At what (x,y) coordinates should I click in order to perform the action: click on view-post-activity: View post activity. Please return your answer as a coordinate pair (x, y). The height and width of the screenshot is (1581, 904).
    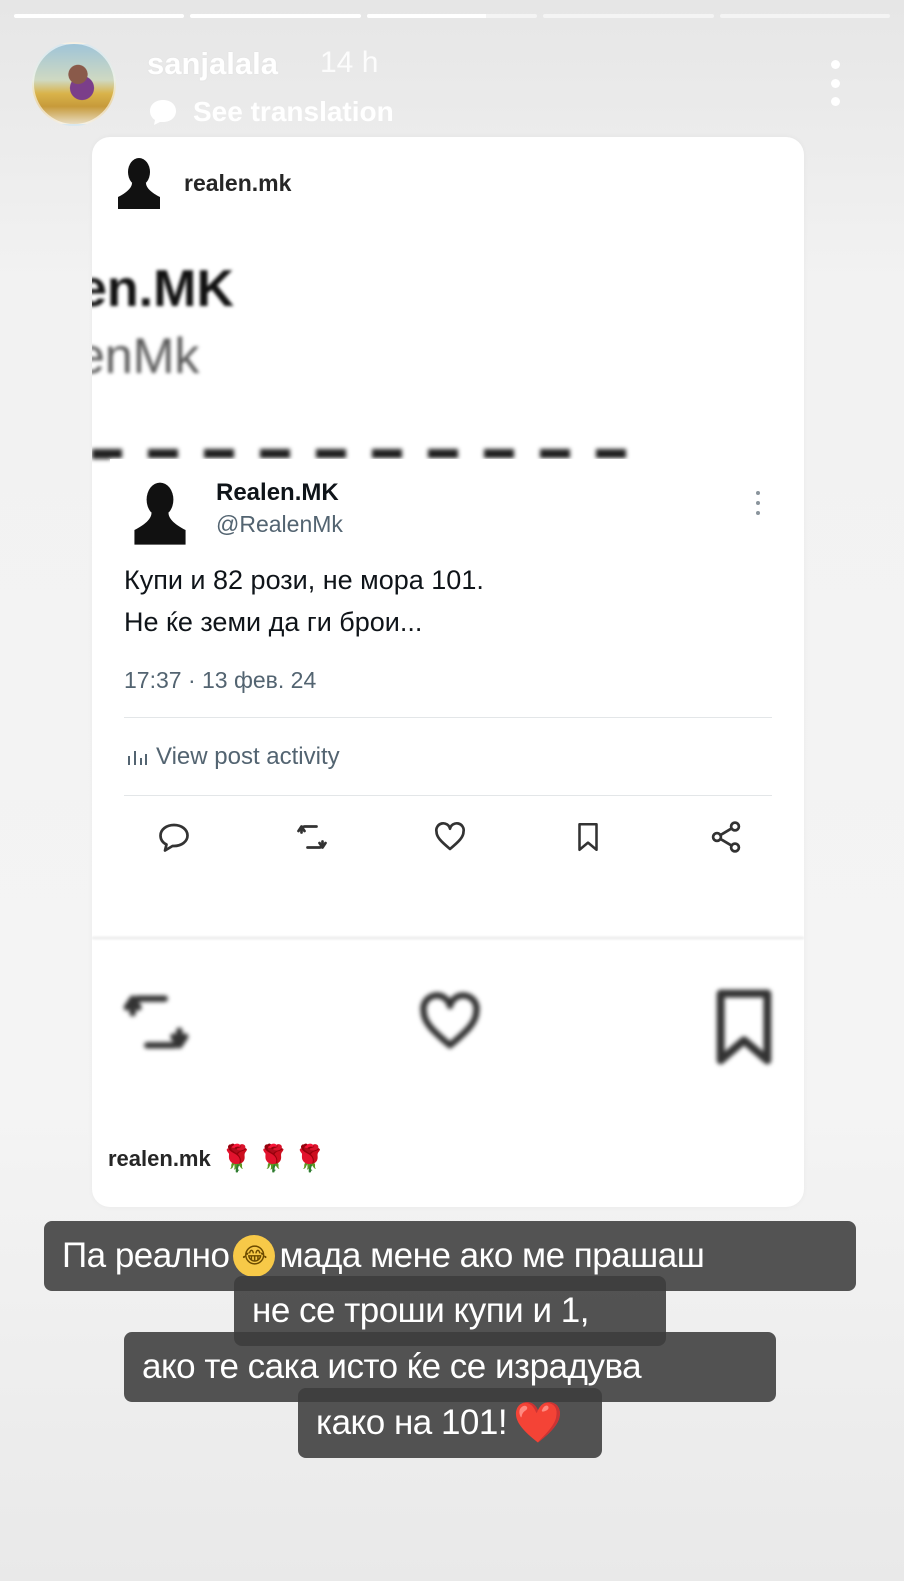
    Looking at the image, I should click on (233, 757).